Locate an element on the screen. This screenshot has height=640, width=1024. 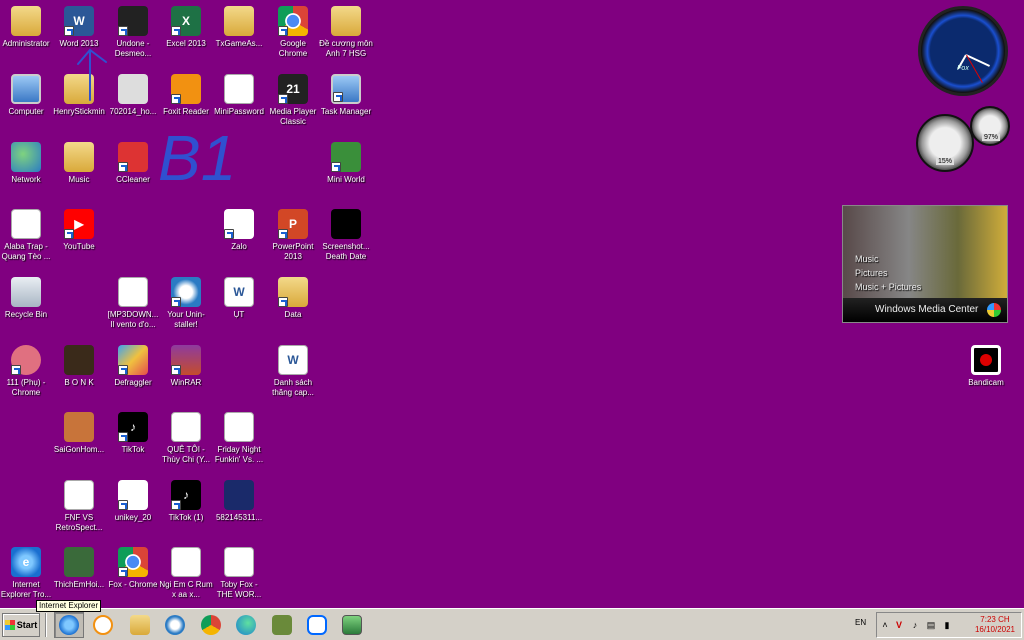
taskbar-internet-explorer-button is located at coordinates (69, 625).